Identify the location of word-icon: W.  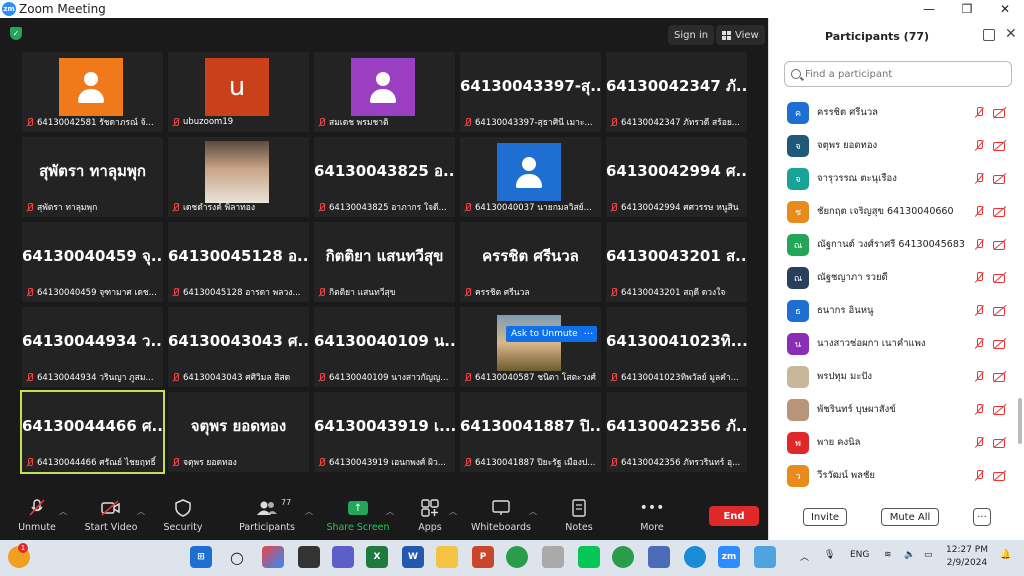
(413, 557).